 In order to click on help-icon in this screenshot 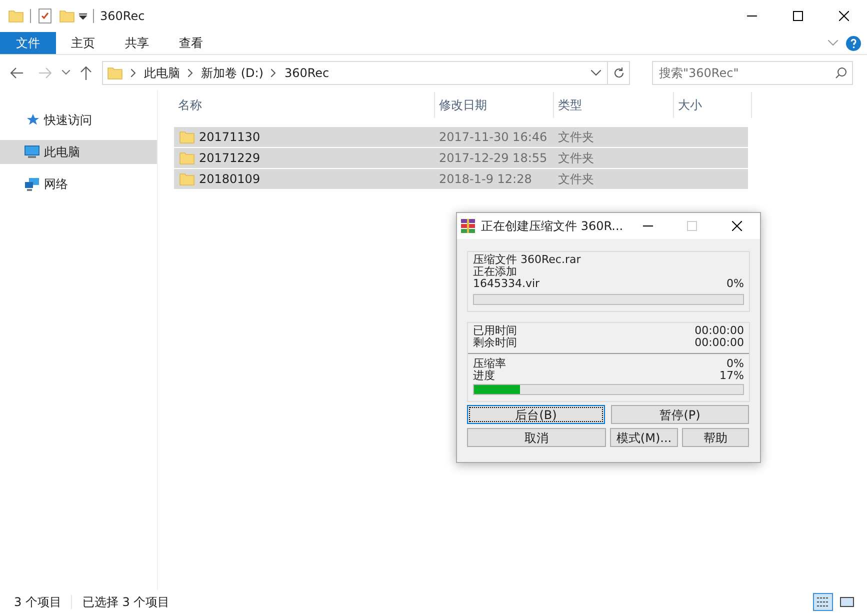, I will do `click(853, 43)`.